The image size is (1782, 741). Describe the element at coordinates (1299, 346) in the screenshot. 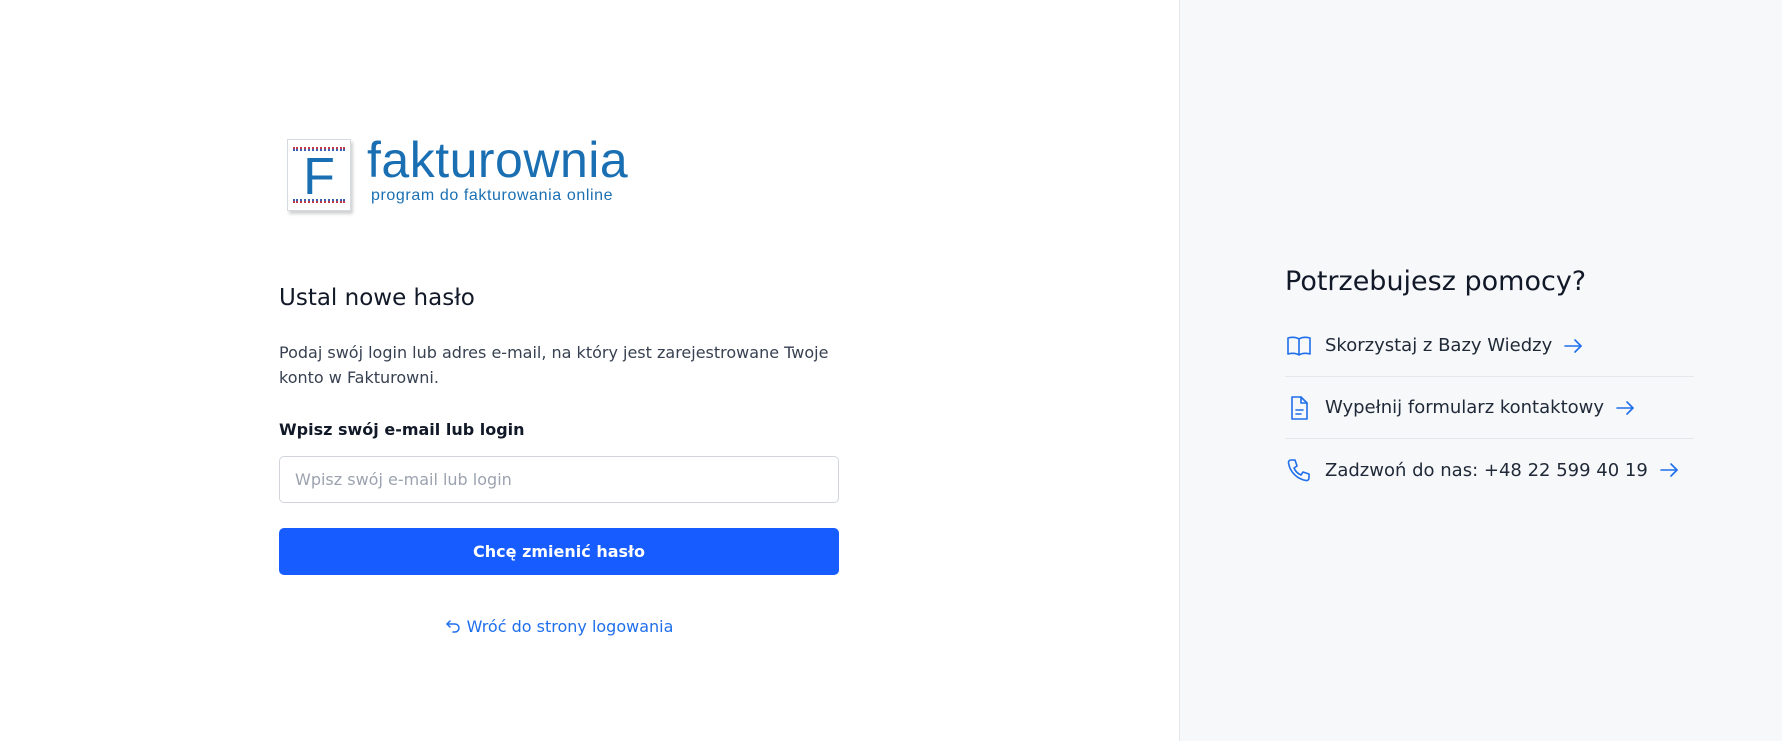

I see `book-icon` at that location.